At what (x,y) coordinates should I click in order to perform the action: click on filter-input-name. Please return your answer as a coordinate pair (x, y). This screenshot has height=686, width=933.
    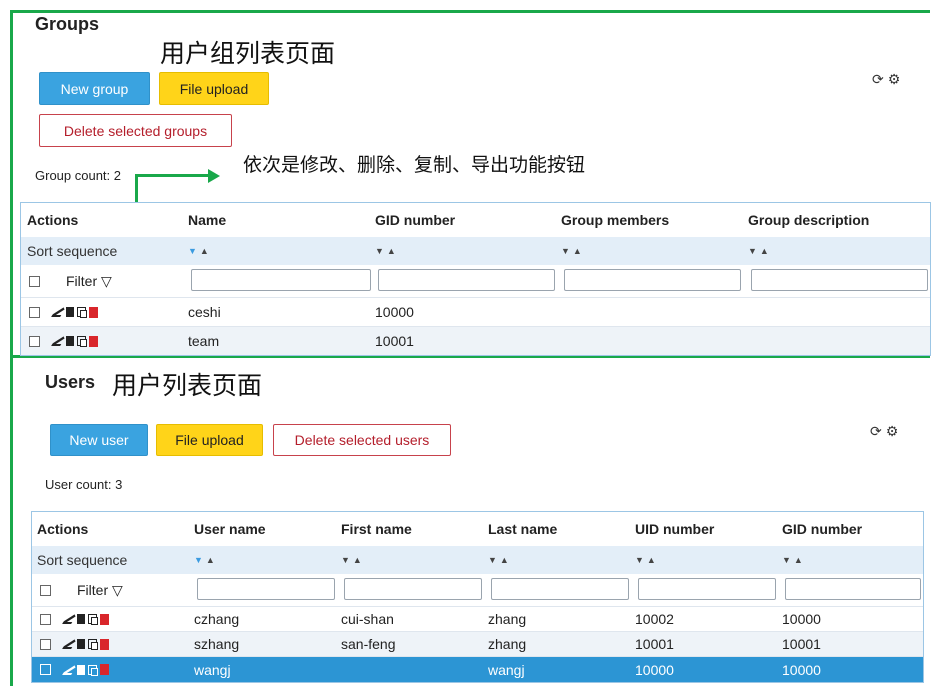
    Looking at the image, I should click on (281, 280).